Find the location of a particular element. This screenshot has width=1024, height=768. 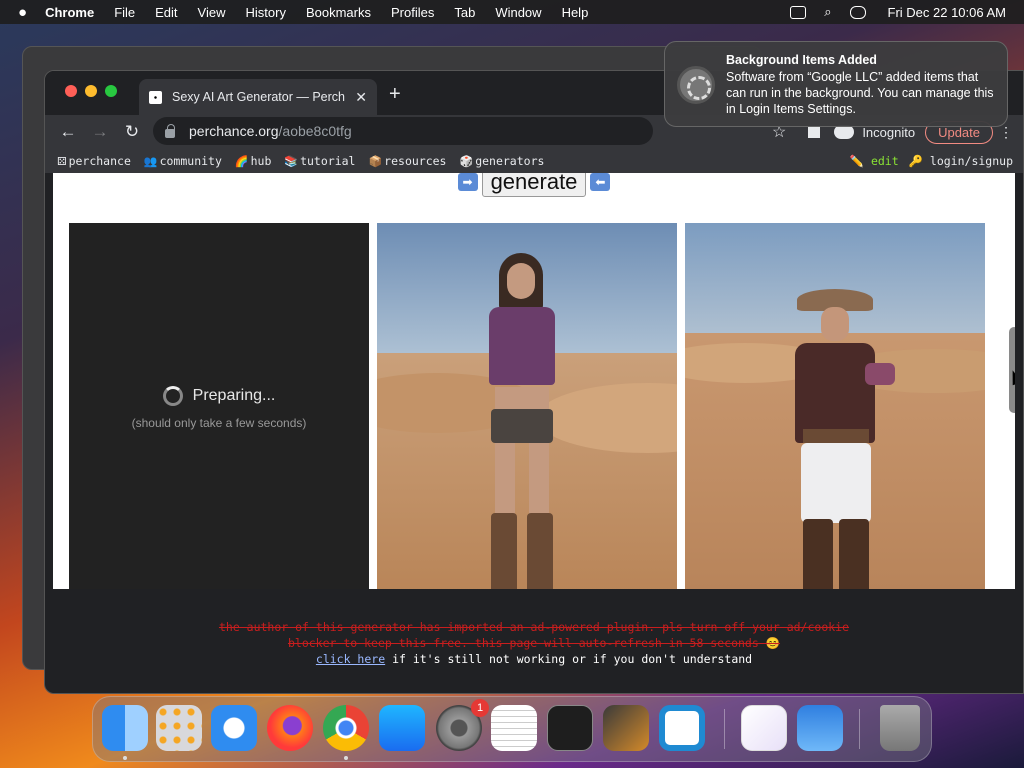

menu-app-name: Chrome is located at coordinates (69, 12).